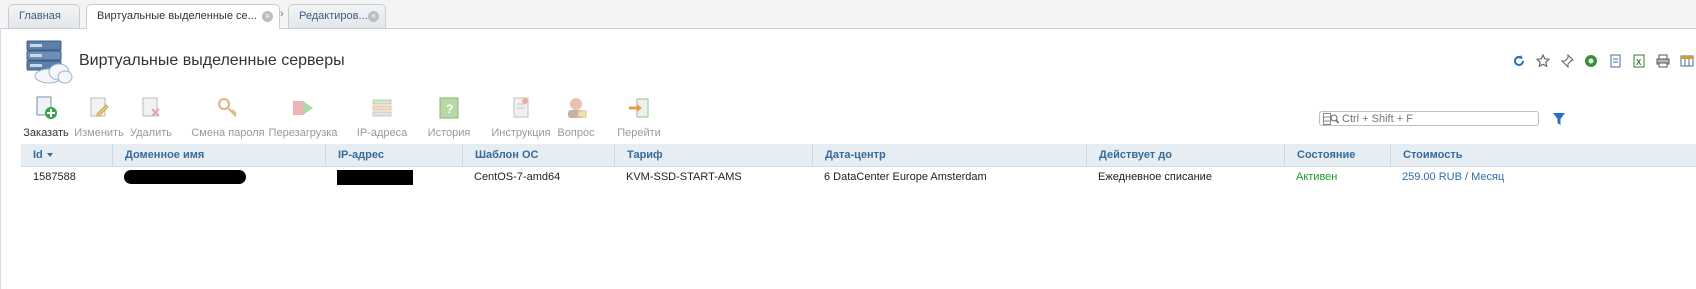  Describe the element at coordinates (228, 133) in the screenshot. I see `change-password-label: Смена пароля` at that location.